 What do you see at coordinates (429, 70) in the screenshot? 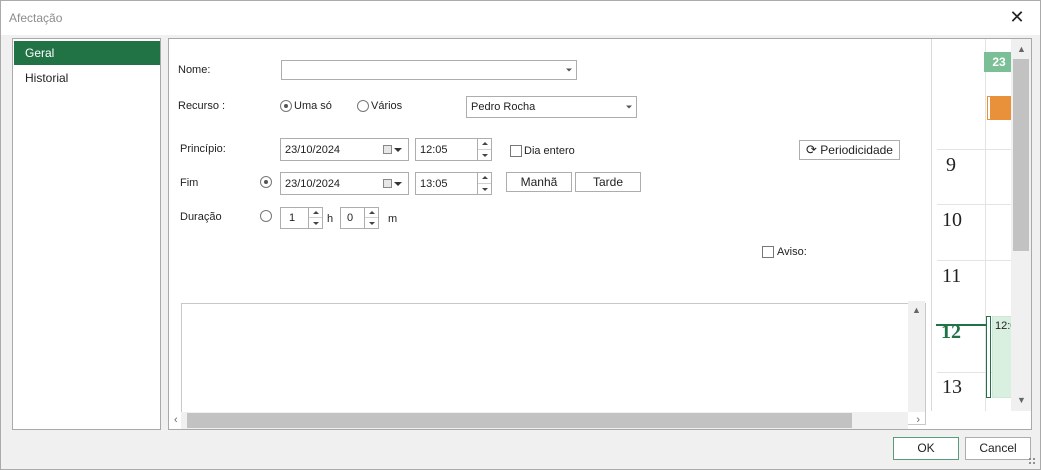
I see `nome-combobox` at bounding box center [429, 70].